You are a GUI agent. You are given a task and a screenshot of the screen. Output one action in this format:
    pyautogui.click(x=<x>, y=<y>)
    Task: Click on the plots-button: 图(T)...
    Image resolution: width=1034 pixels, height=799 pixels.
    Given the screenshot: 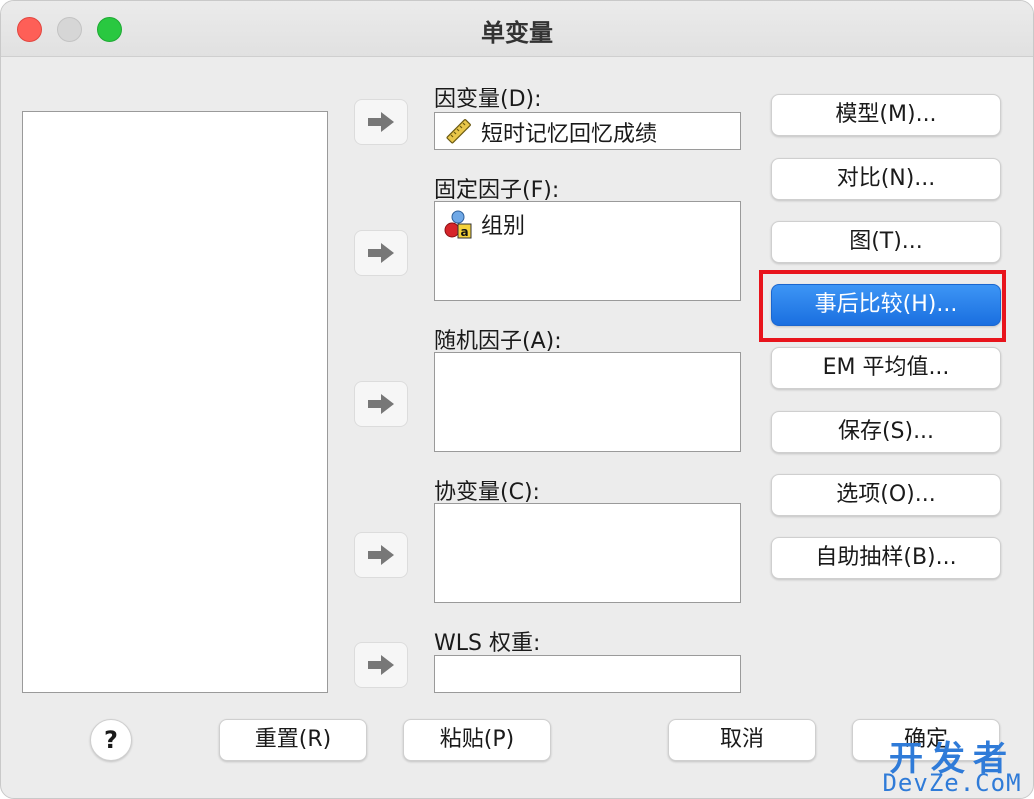 What is the action you would take?
    pyautogui.click(x=886, y=242)
    